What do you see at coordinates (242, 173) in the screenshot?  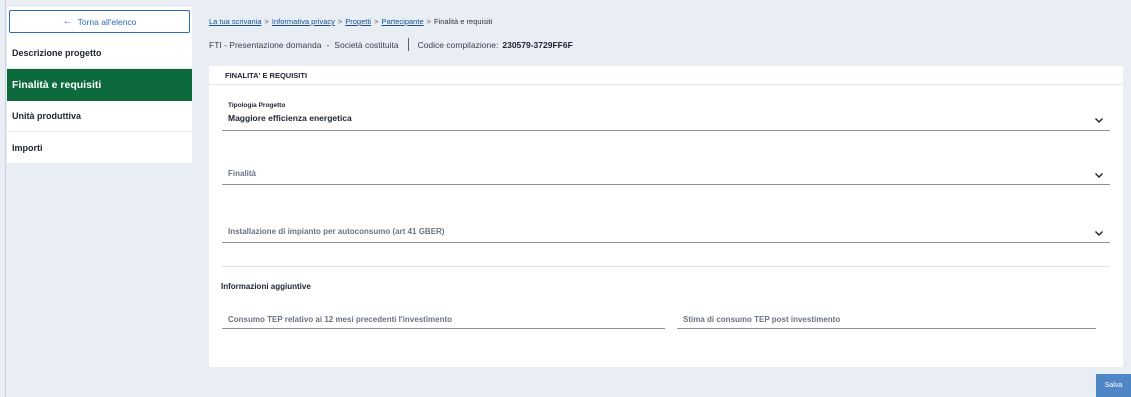 I see `finalita-placeholder: Finalità` at bounding box center [242, 173].